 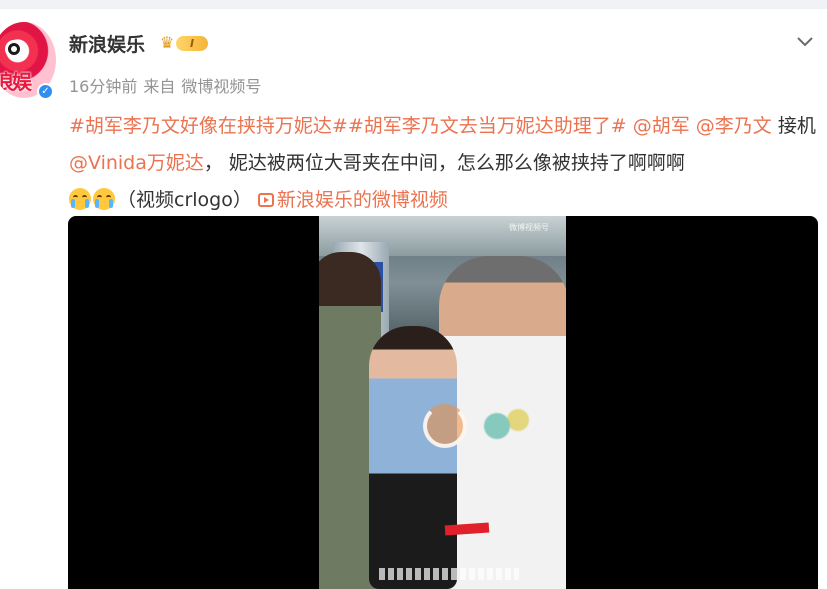 I want to click on hashtag-link: #胡军李乃文好像在挟持万妮达#, so click(x=208, y=126).